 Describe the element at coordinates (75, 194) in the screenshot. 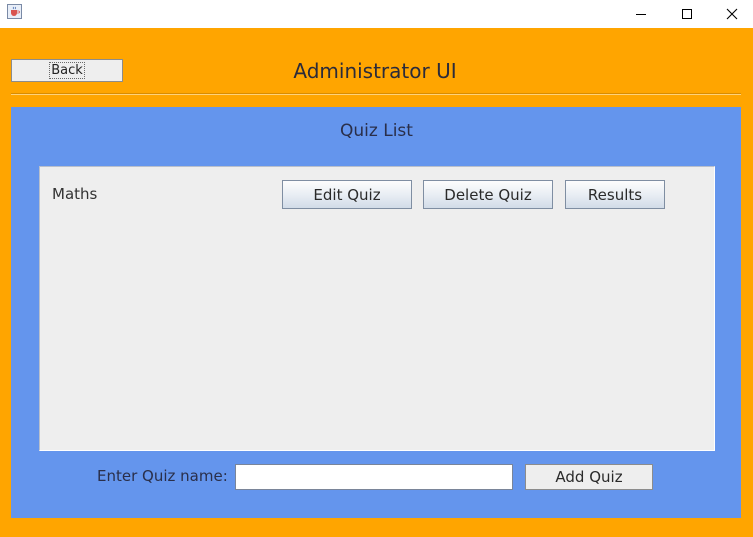

I see `quiz-item-name: Maths` at that location.